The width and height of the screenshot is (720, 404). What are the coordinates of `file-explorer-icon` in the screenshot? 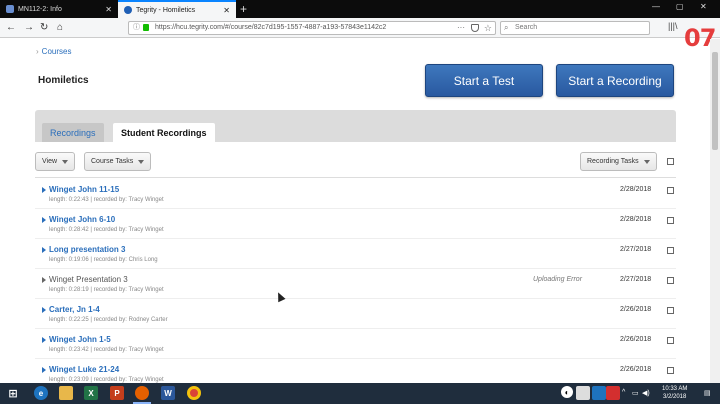 It's located at (66, 393).